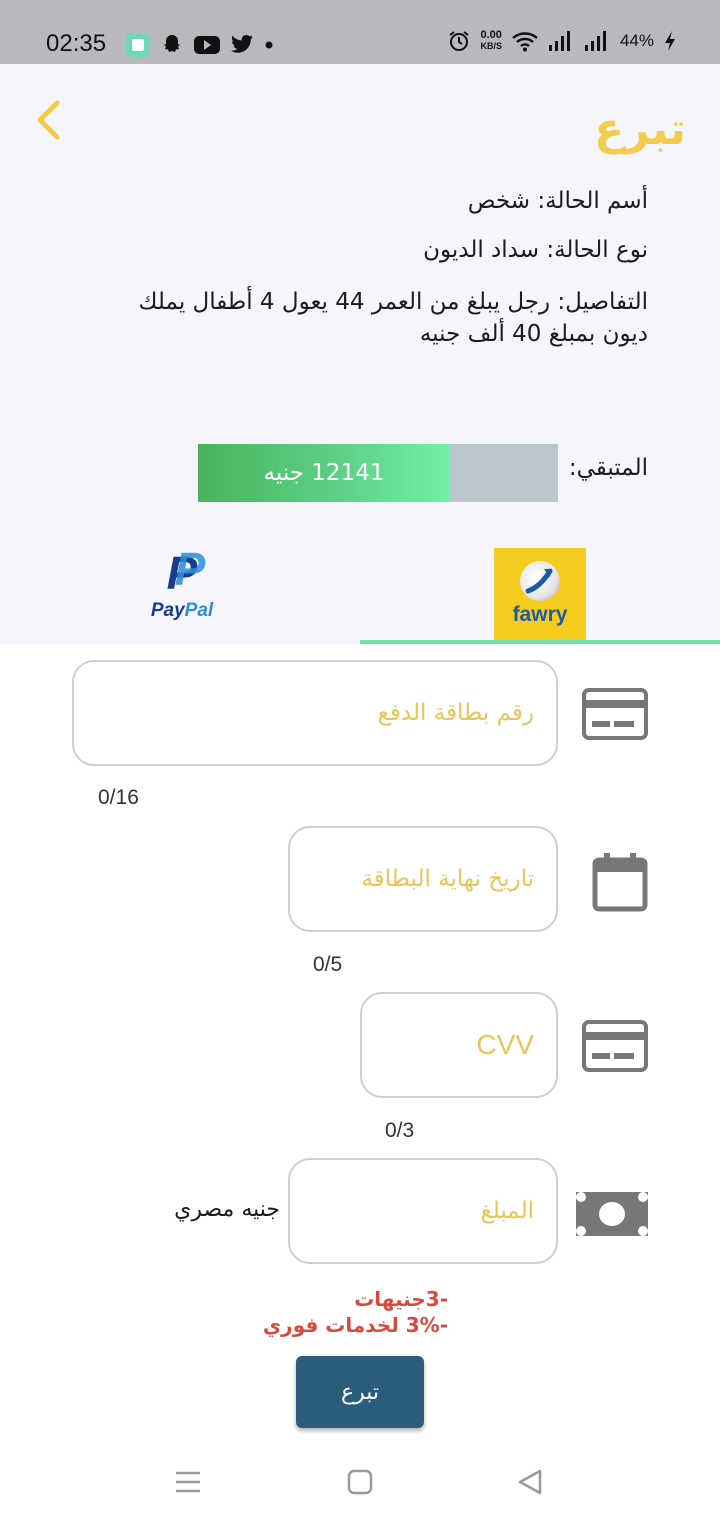 This screenshot has width=720, height=1520. Describe the element at coordinates (608, 468) in the screenshot. I see `remaining-label: المتبقي:` at that location.